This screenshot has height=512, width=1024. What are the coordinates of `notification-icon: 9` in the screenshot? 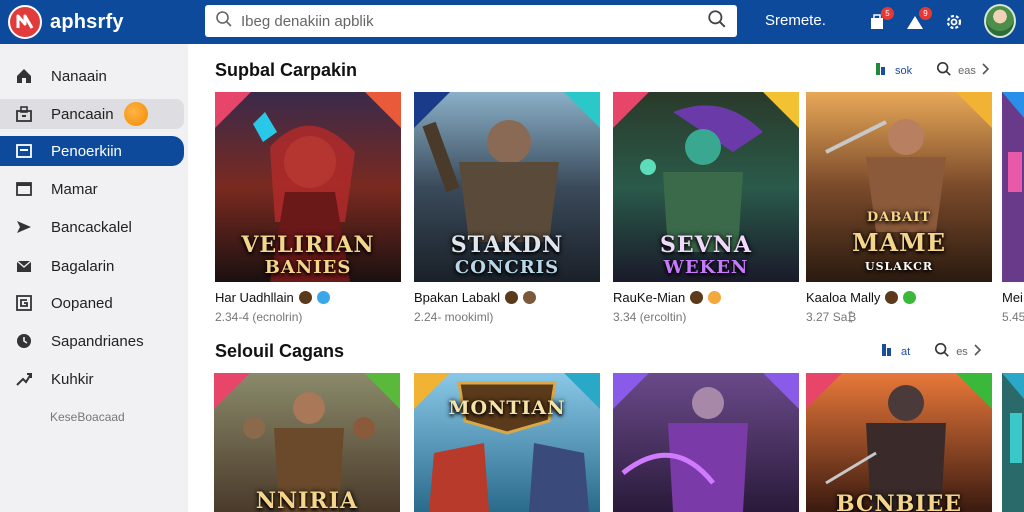 It's located at (917, 21).